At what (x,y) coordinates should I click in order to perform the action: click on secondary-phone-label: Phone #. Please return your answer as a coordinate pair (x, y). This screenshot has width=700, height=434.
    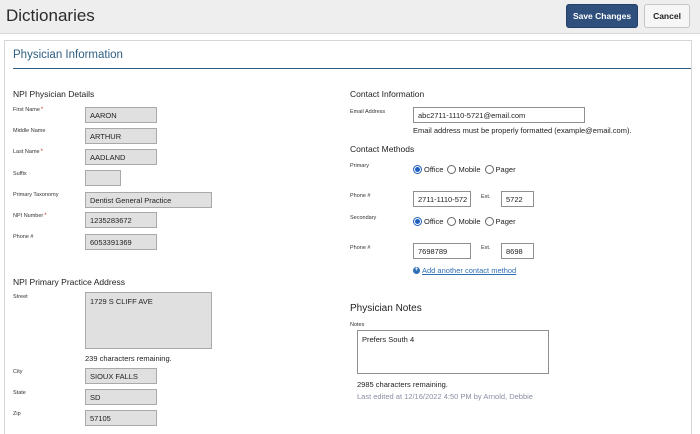
    Looking at the image, I should click on (360, 248).